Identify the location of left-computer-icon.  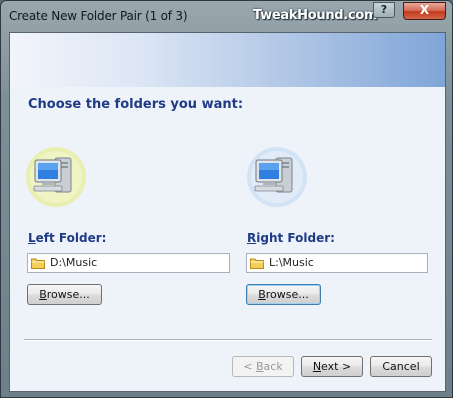
(56, 177).